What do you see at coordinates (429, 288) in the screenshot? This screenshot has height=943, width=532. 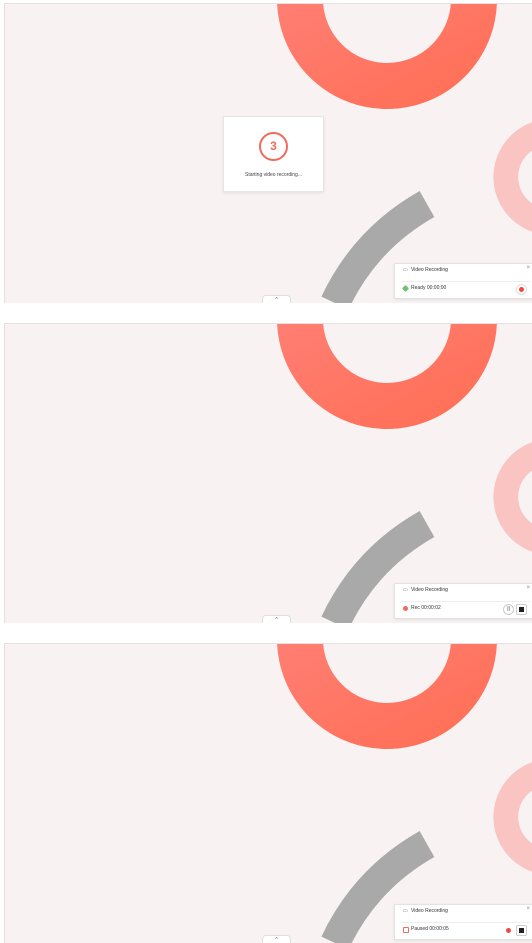 I see `status-label: Ready 00:00:00` at bounding box center [429, 288].